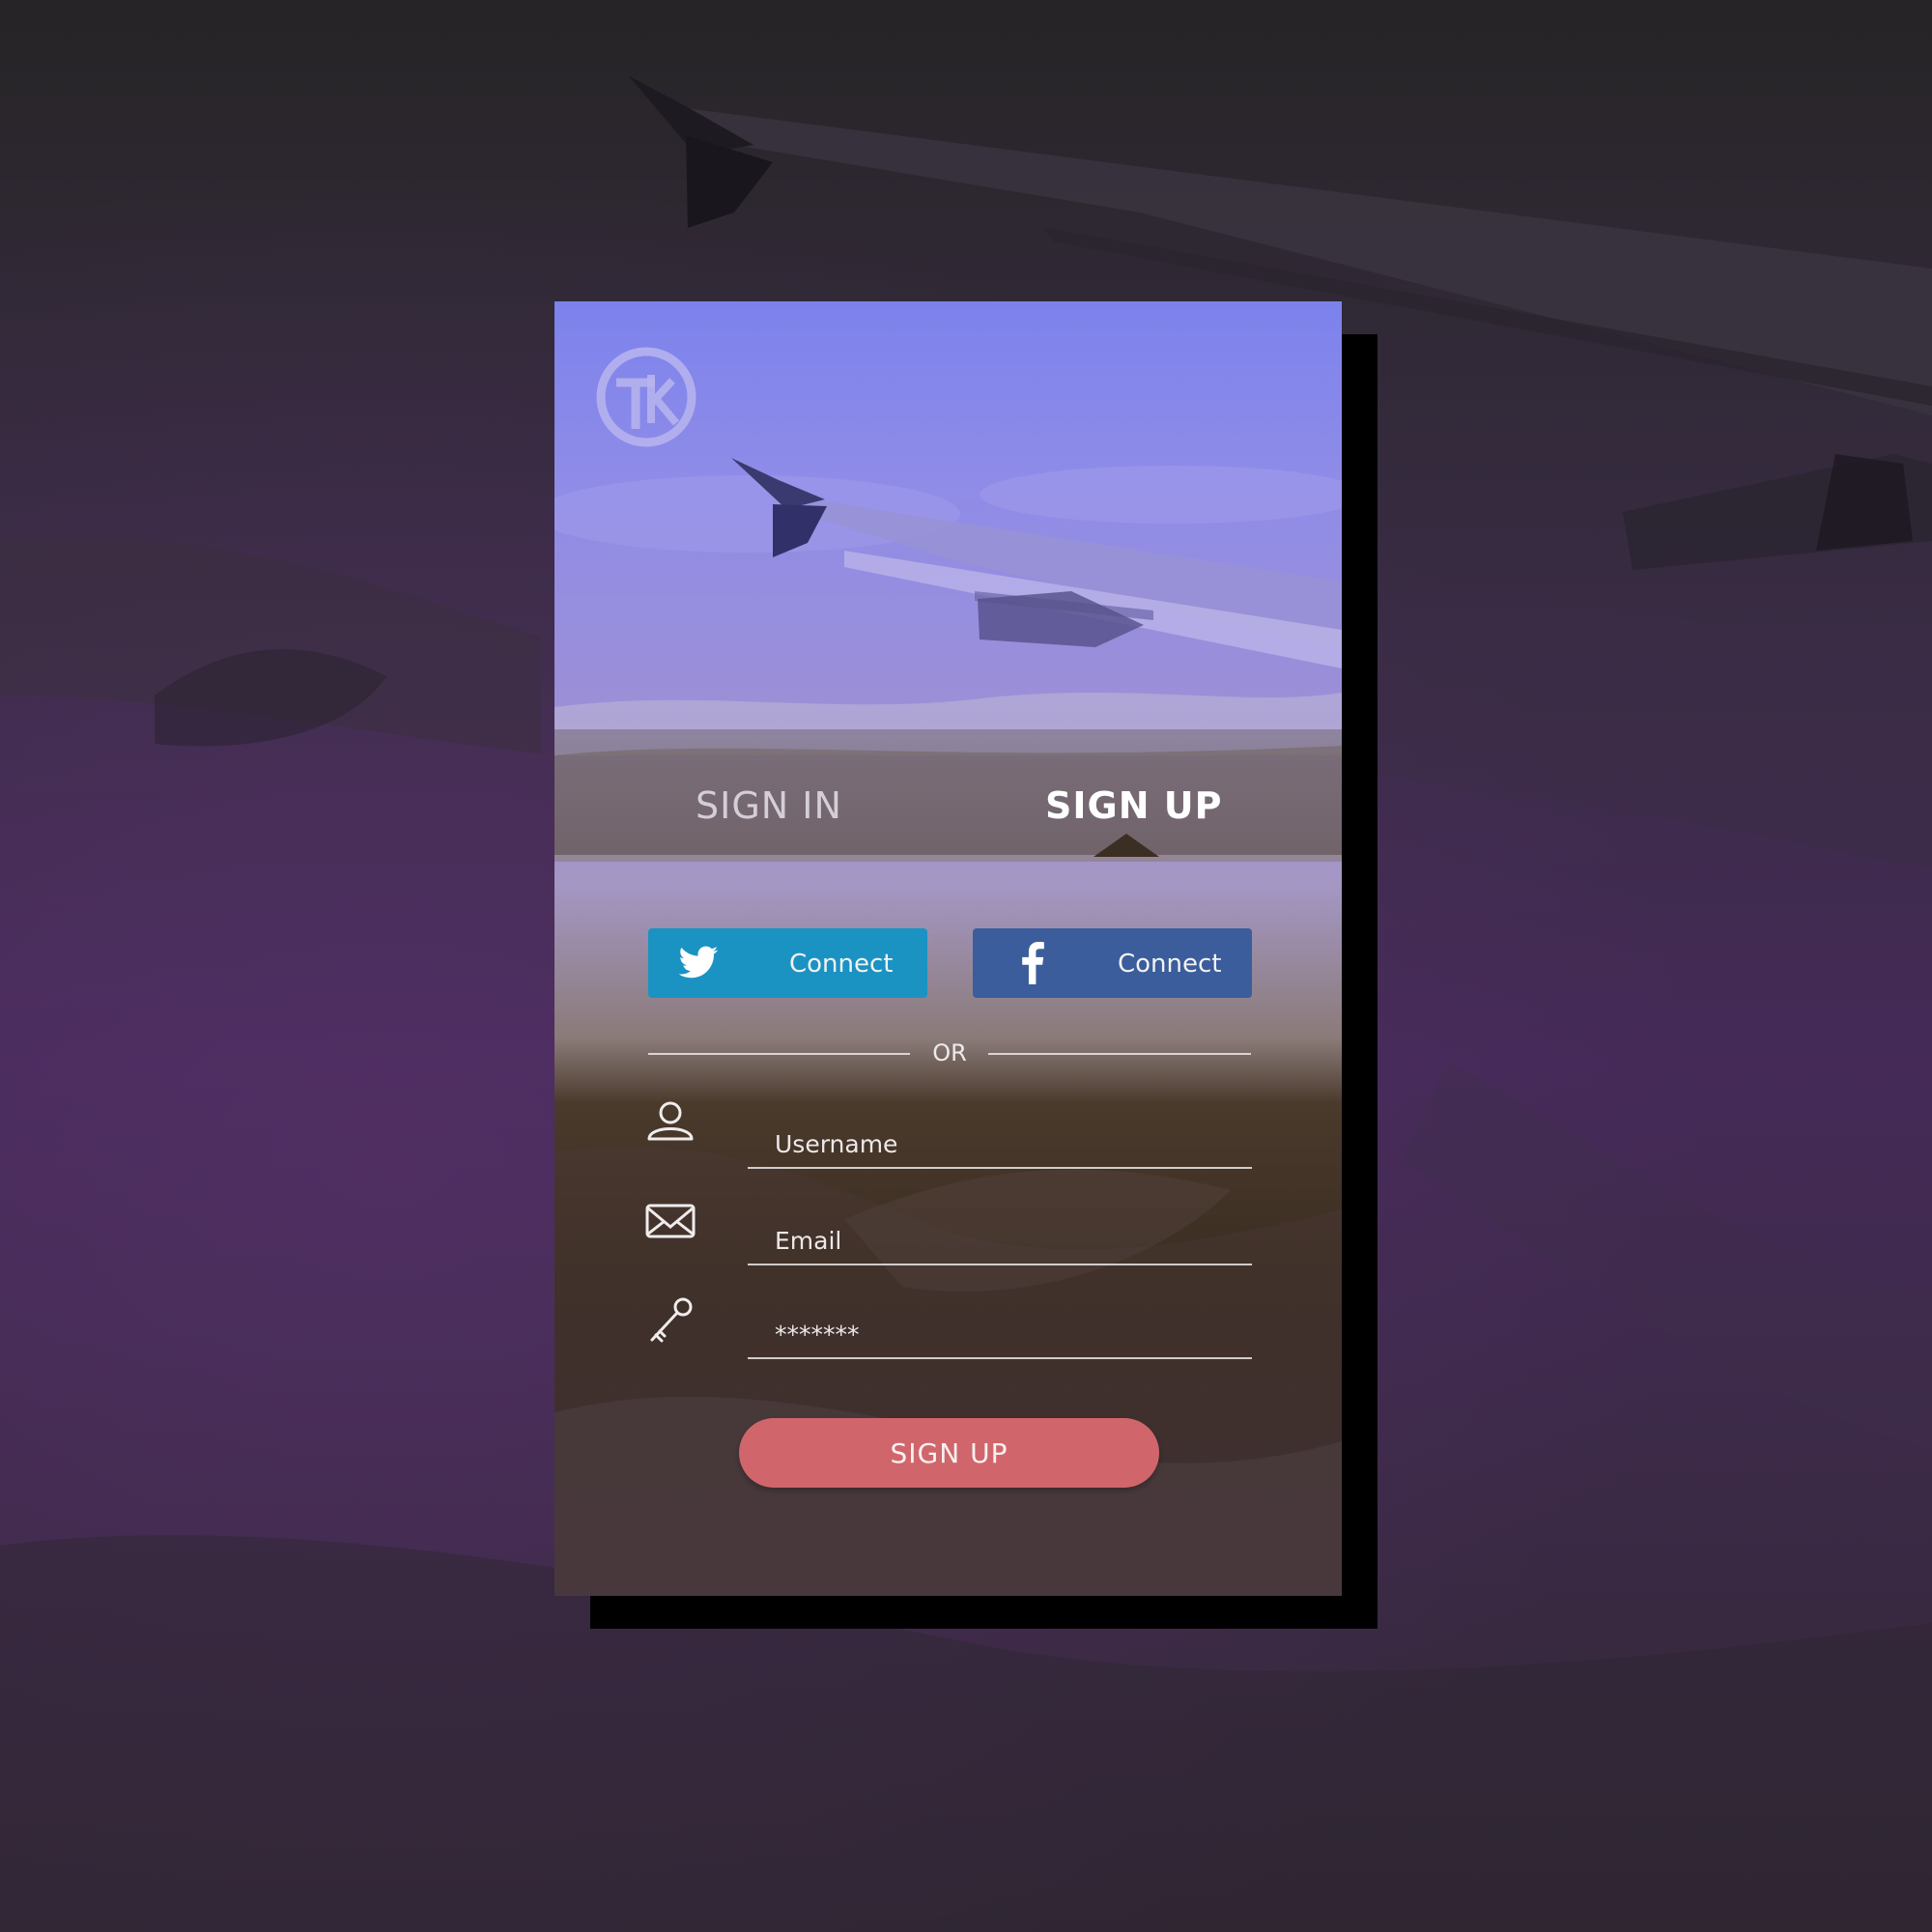 This screenshot has width=1932, height=1932. I want to click on user-icon, so click(670, 1121).